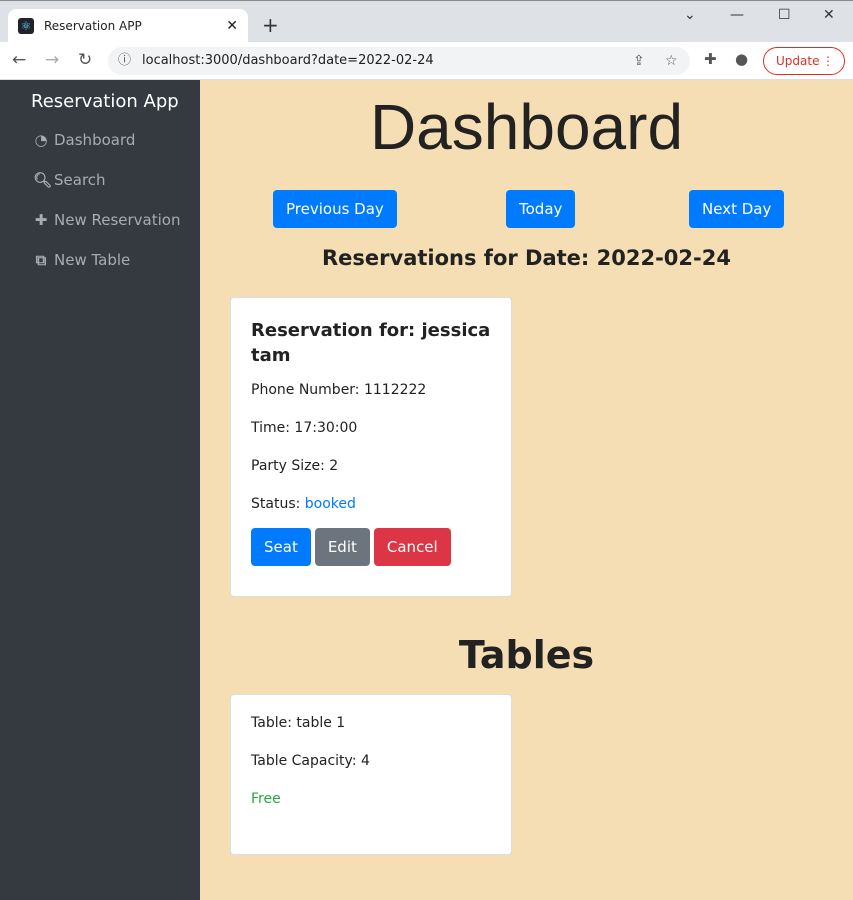 The image size is (853, 900). Describe the element at coordinates (371, 343) in the screenshot. I see `reservation-title: Reservation for: jessica tam` at that location.